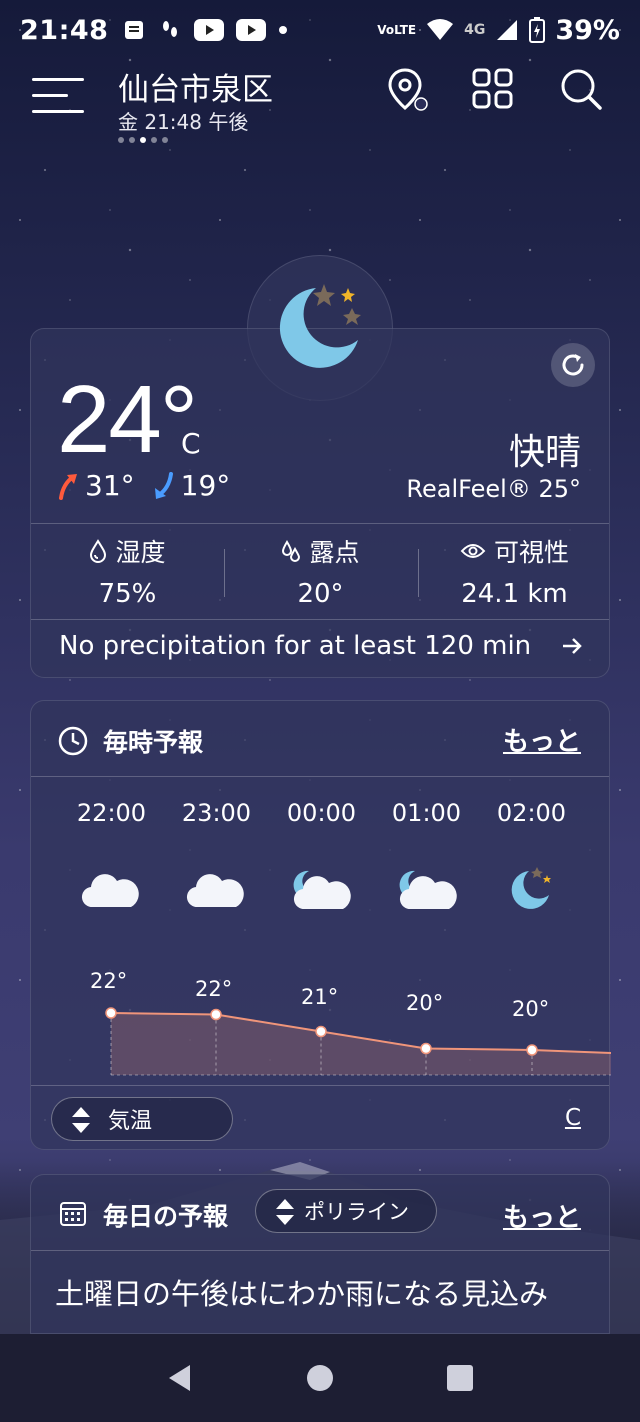 The width and height of the screenshot is (640, 1422). Describe the element at coordinates (460, 1378) in the screenshot. I see `recents-icon` at that location.